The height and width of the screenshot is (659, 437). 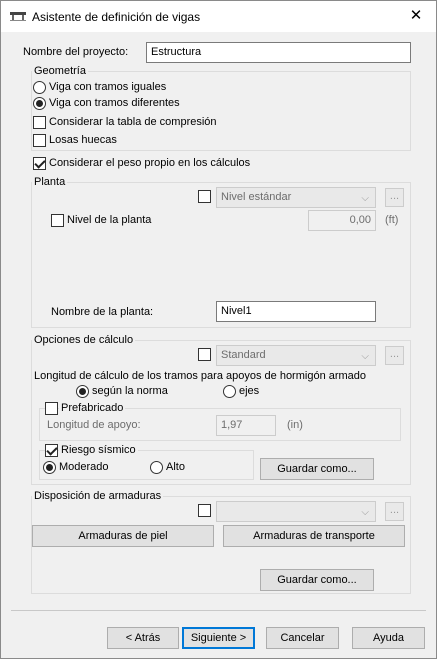 What do you see at coordinates (229, 391) in the screenshot?
I see `radio-axes` at bounding box center [229, 391].